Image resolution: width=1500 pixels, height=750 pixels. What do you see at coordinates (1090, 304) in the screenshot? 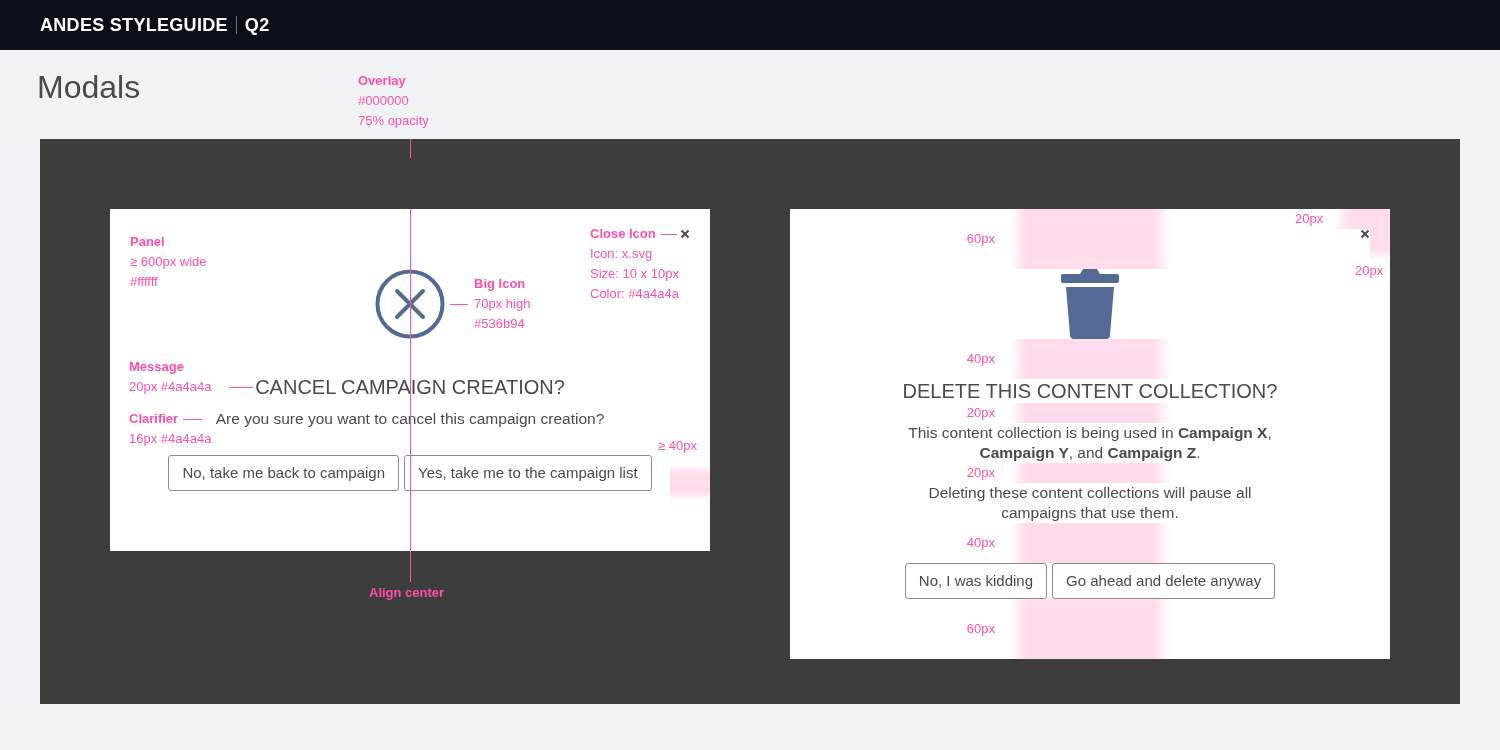
I see `trash-icon` at bounding box center [1090, 304].